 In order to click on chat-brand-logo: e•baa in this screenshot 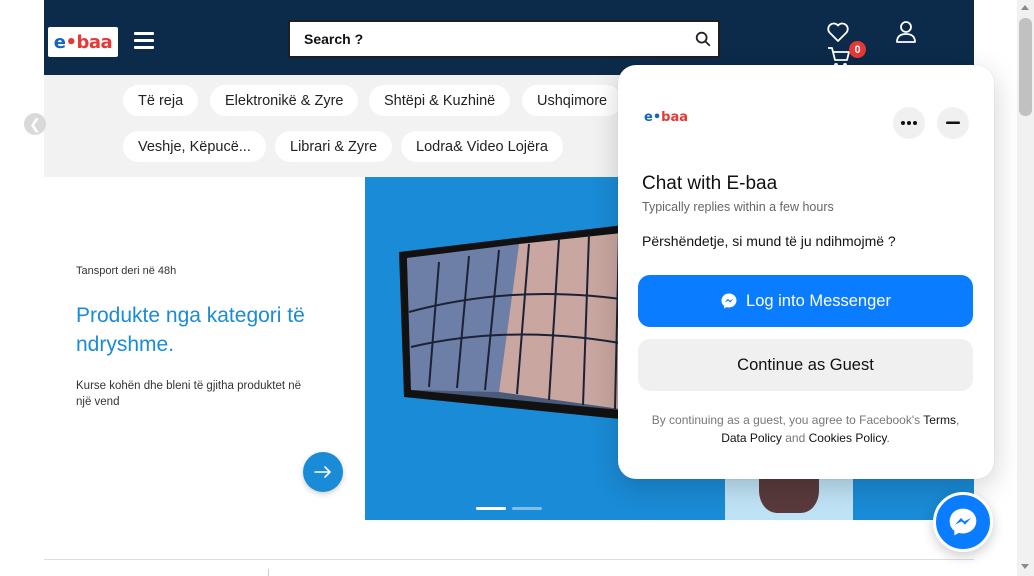, I will do `click(666, 117)`.